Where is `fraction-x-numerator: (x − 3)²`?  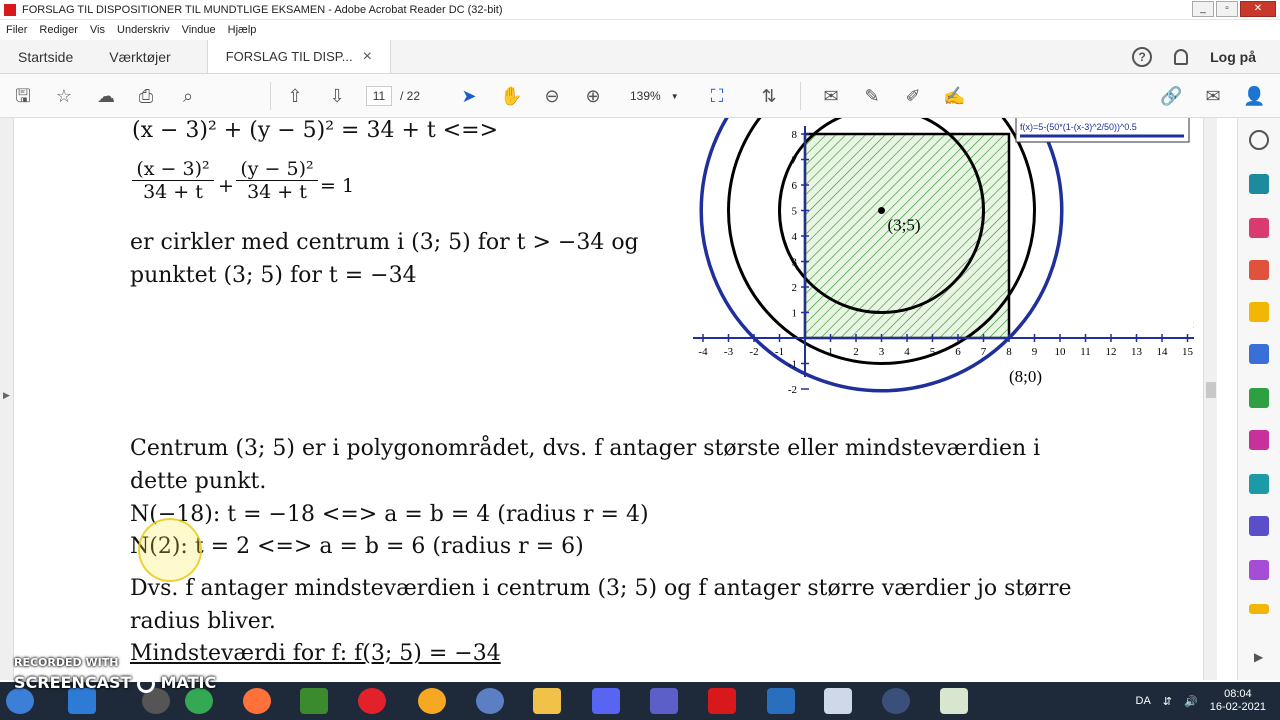 fraction-x-numerator: (x − 3)² is located at coordinates (173, 169).